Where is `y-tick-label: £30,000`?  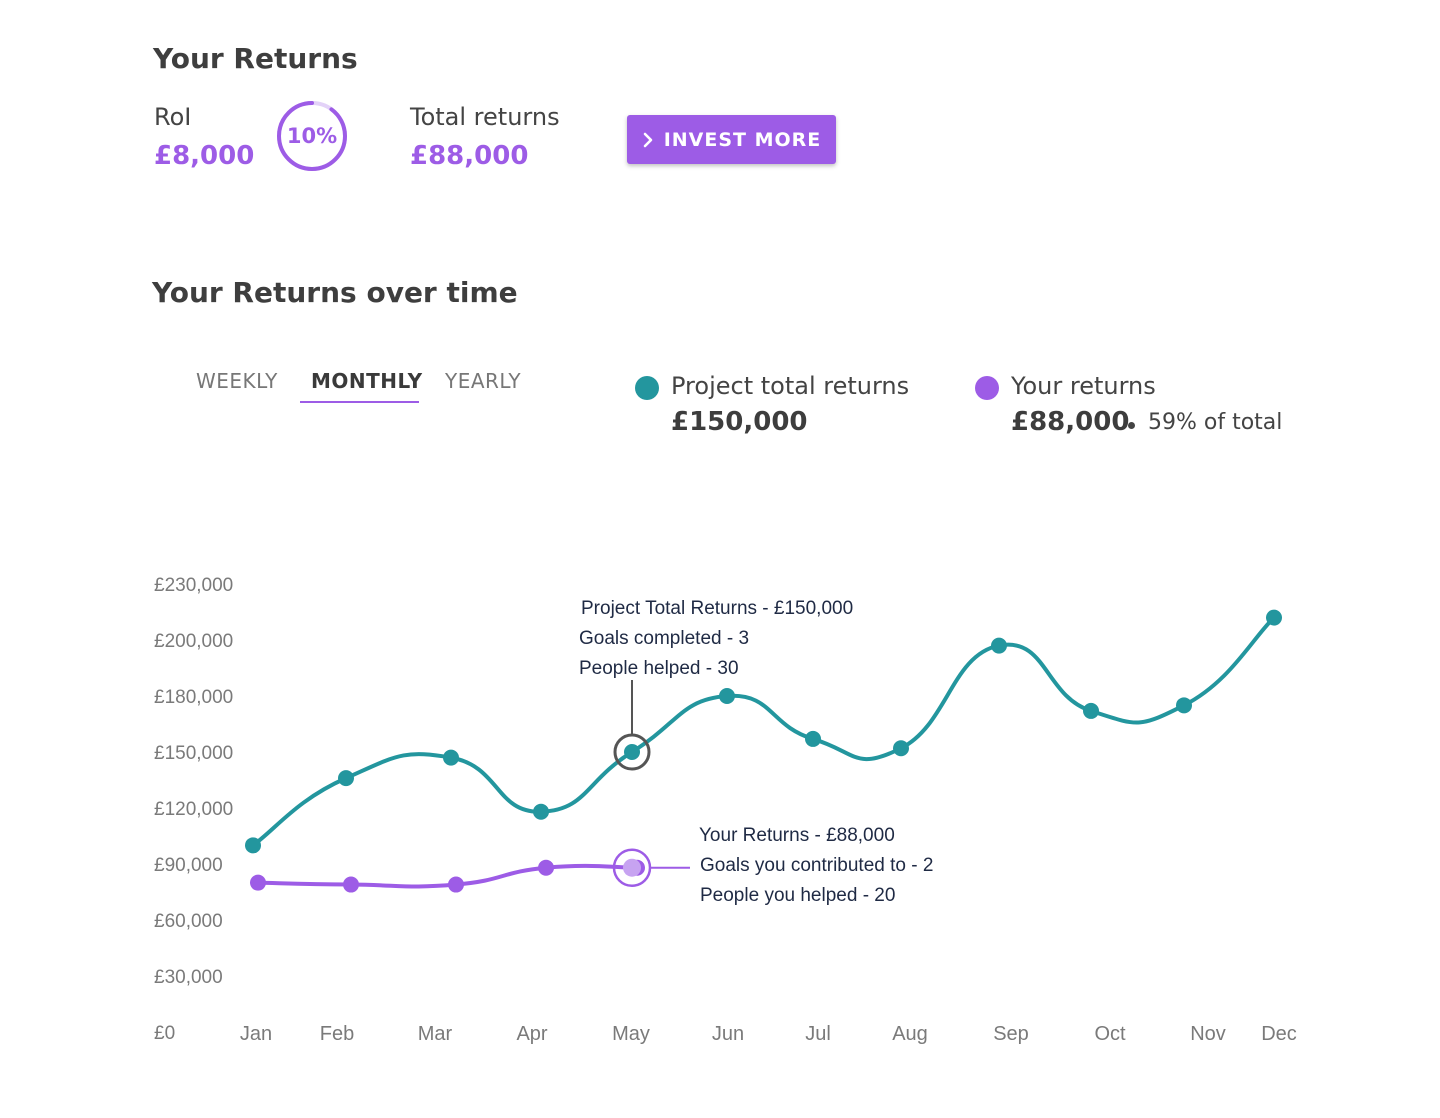 y-tick-label: £30,000 is located at coordinates (188, 977).